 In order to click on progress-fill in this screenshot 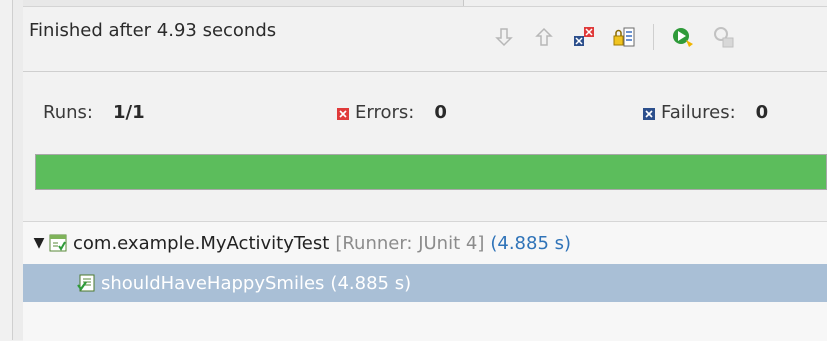, I will do `click(431, 172)`.